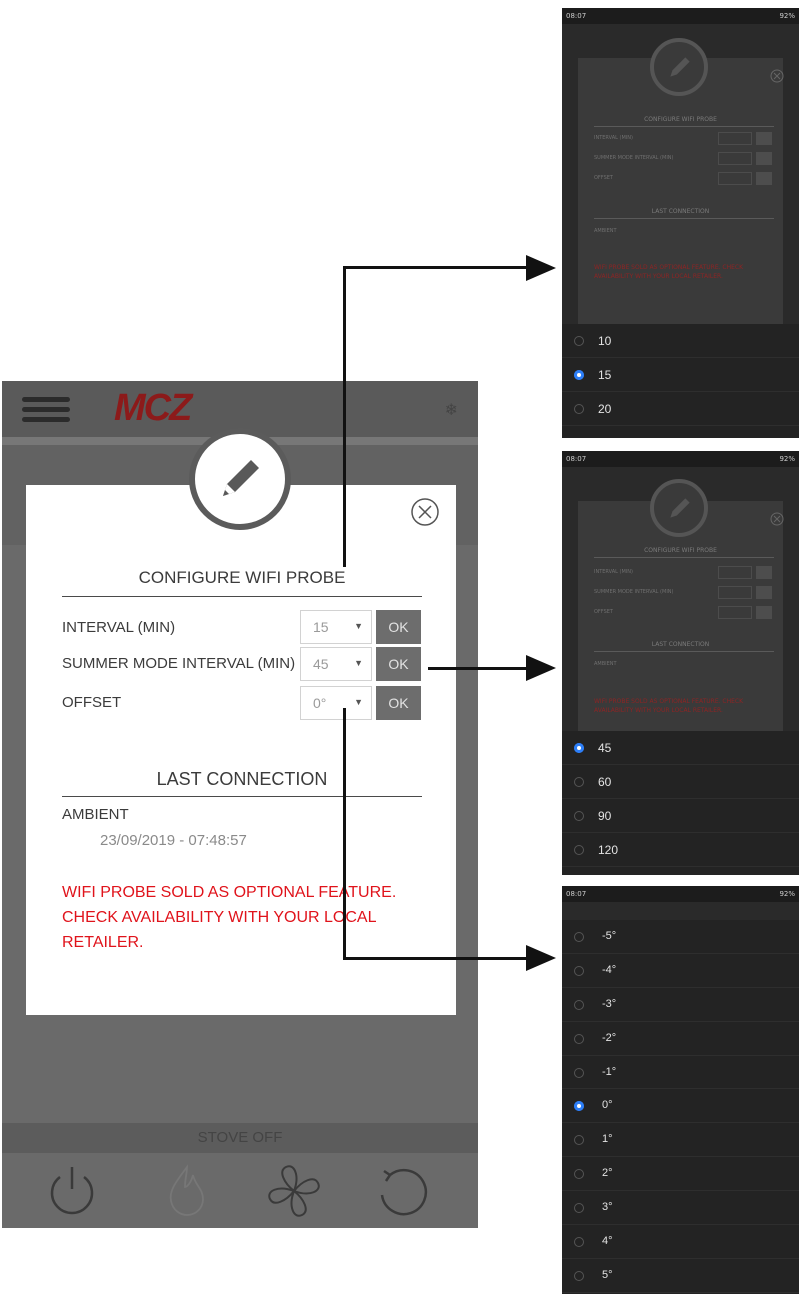 The height and width of the screenshot is (1294, 799). I want to click on option-label: 15, so click(605, 375).